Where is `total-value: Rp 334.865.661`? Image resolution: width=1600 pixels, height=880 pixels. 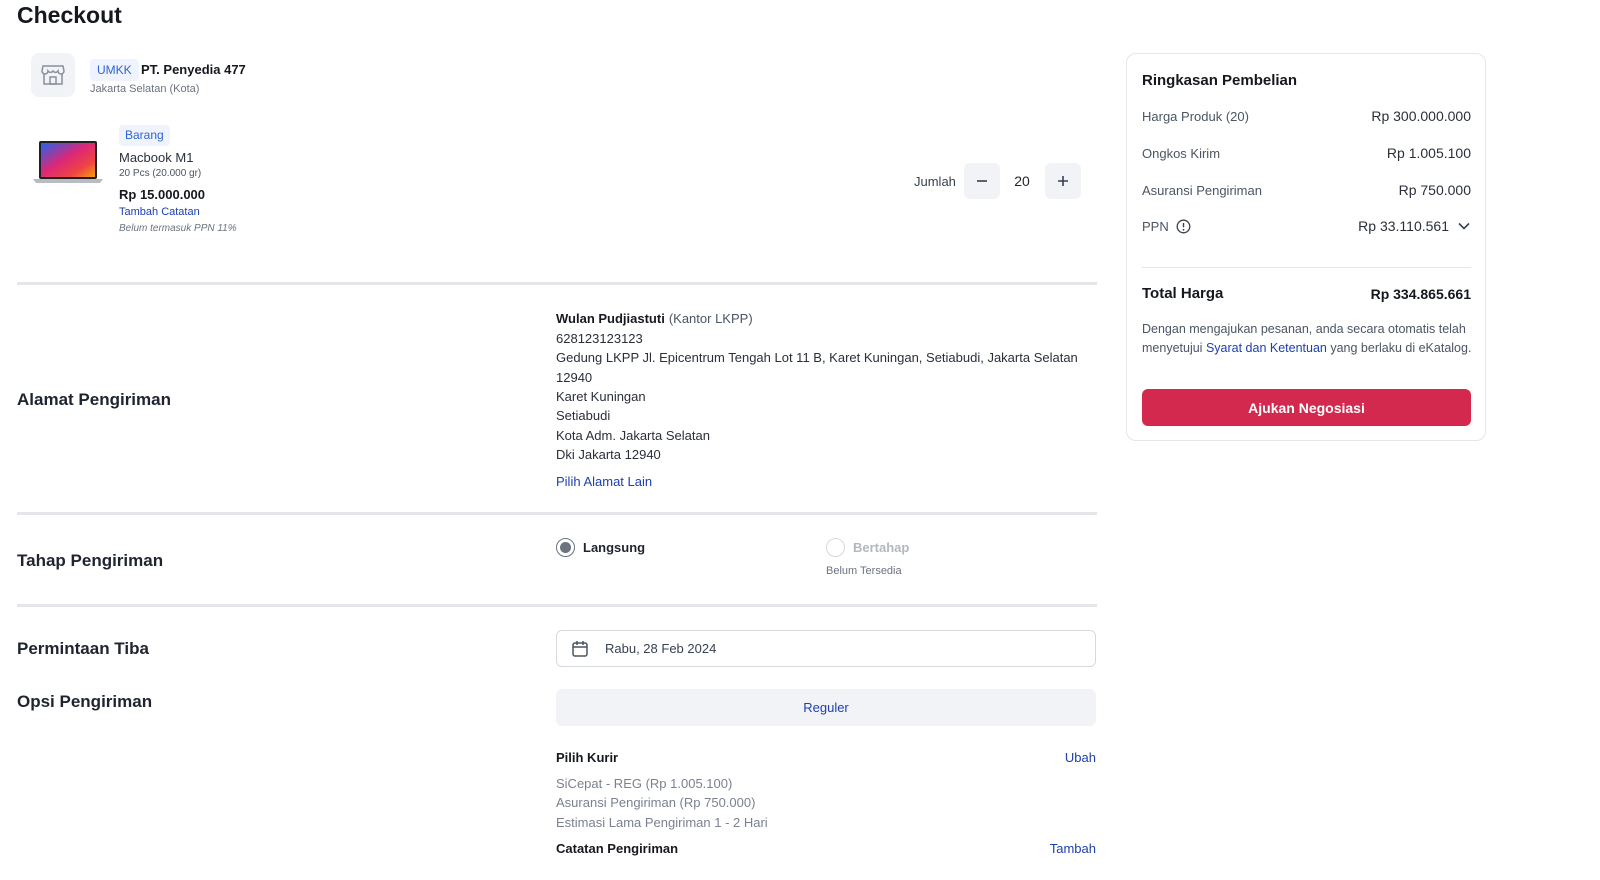
total-value: Rp 334.865.661 is located at coordinates (1420, 293).